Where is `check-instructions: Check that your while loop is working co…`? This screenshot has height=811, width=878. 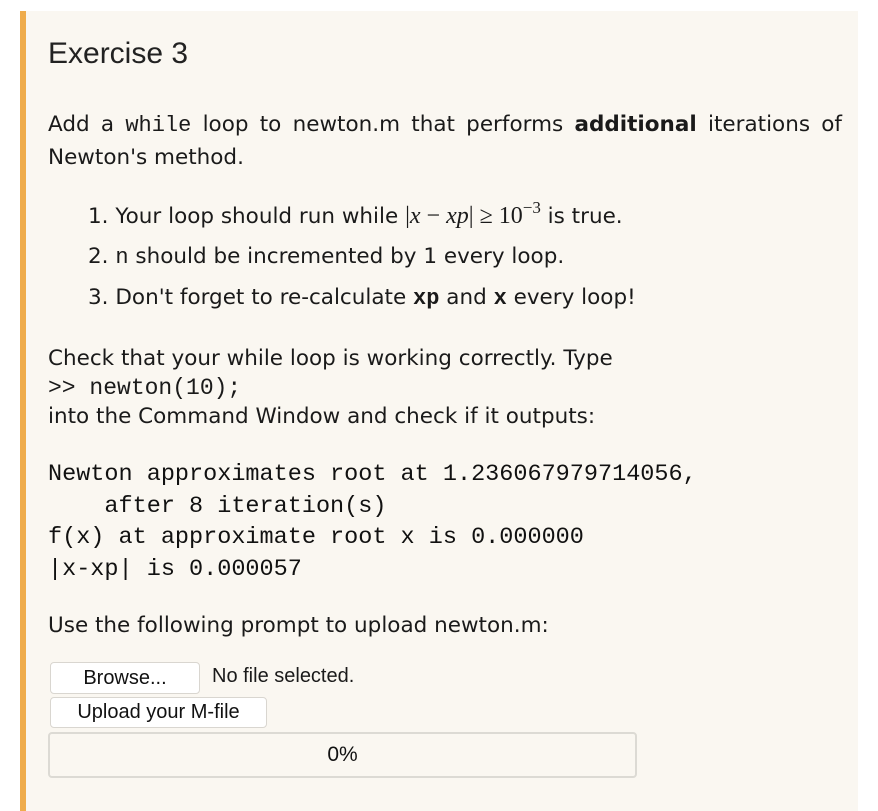
check-instructions: Check that your while loop is working co… is located at coordinates (330, 388).